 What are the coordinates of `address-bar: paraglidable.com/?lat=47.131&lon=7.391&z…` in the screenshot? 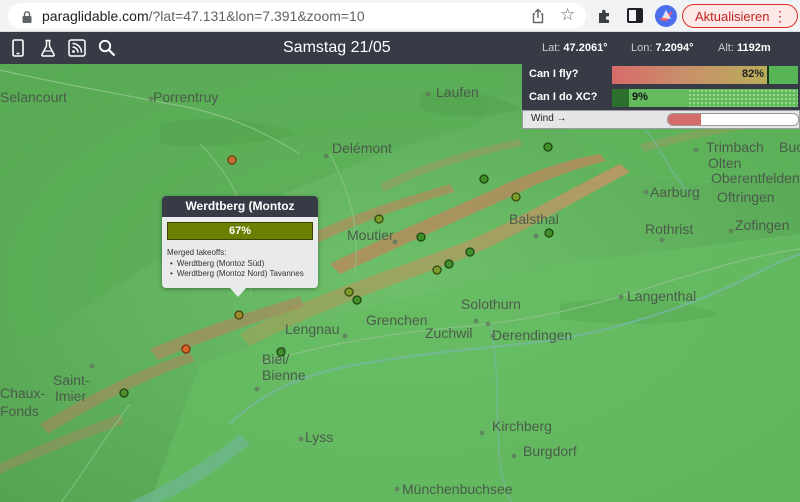 It's located at (297, 16).